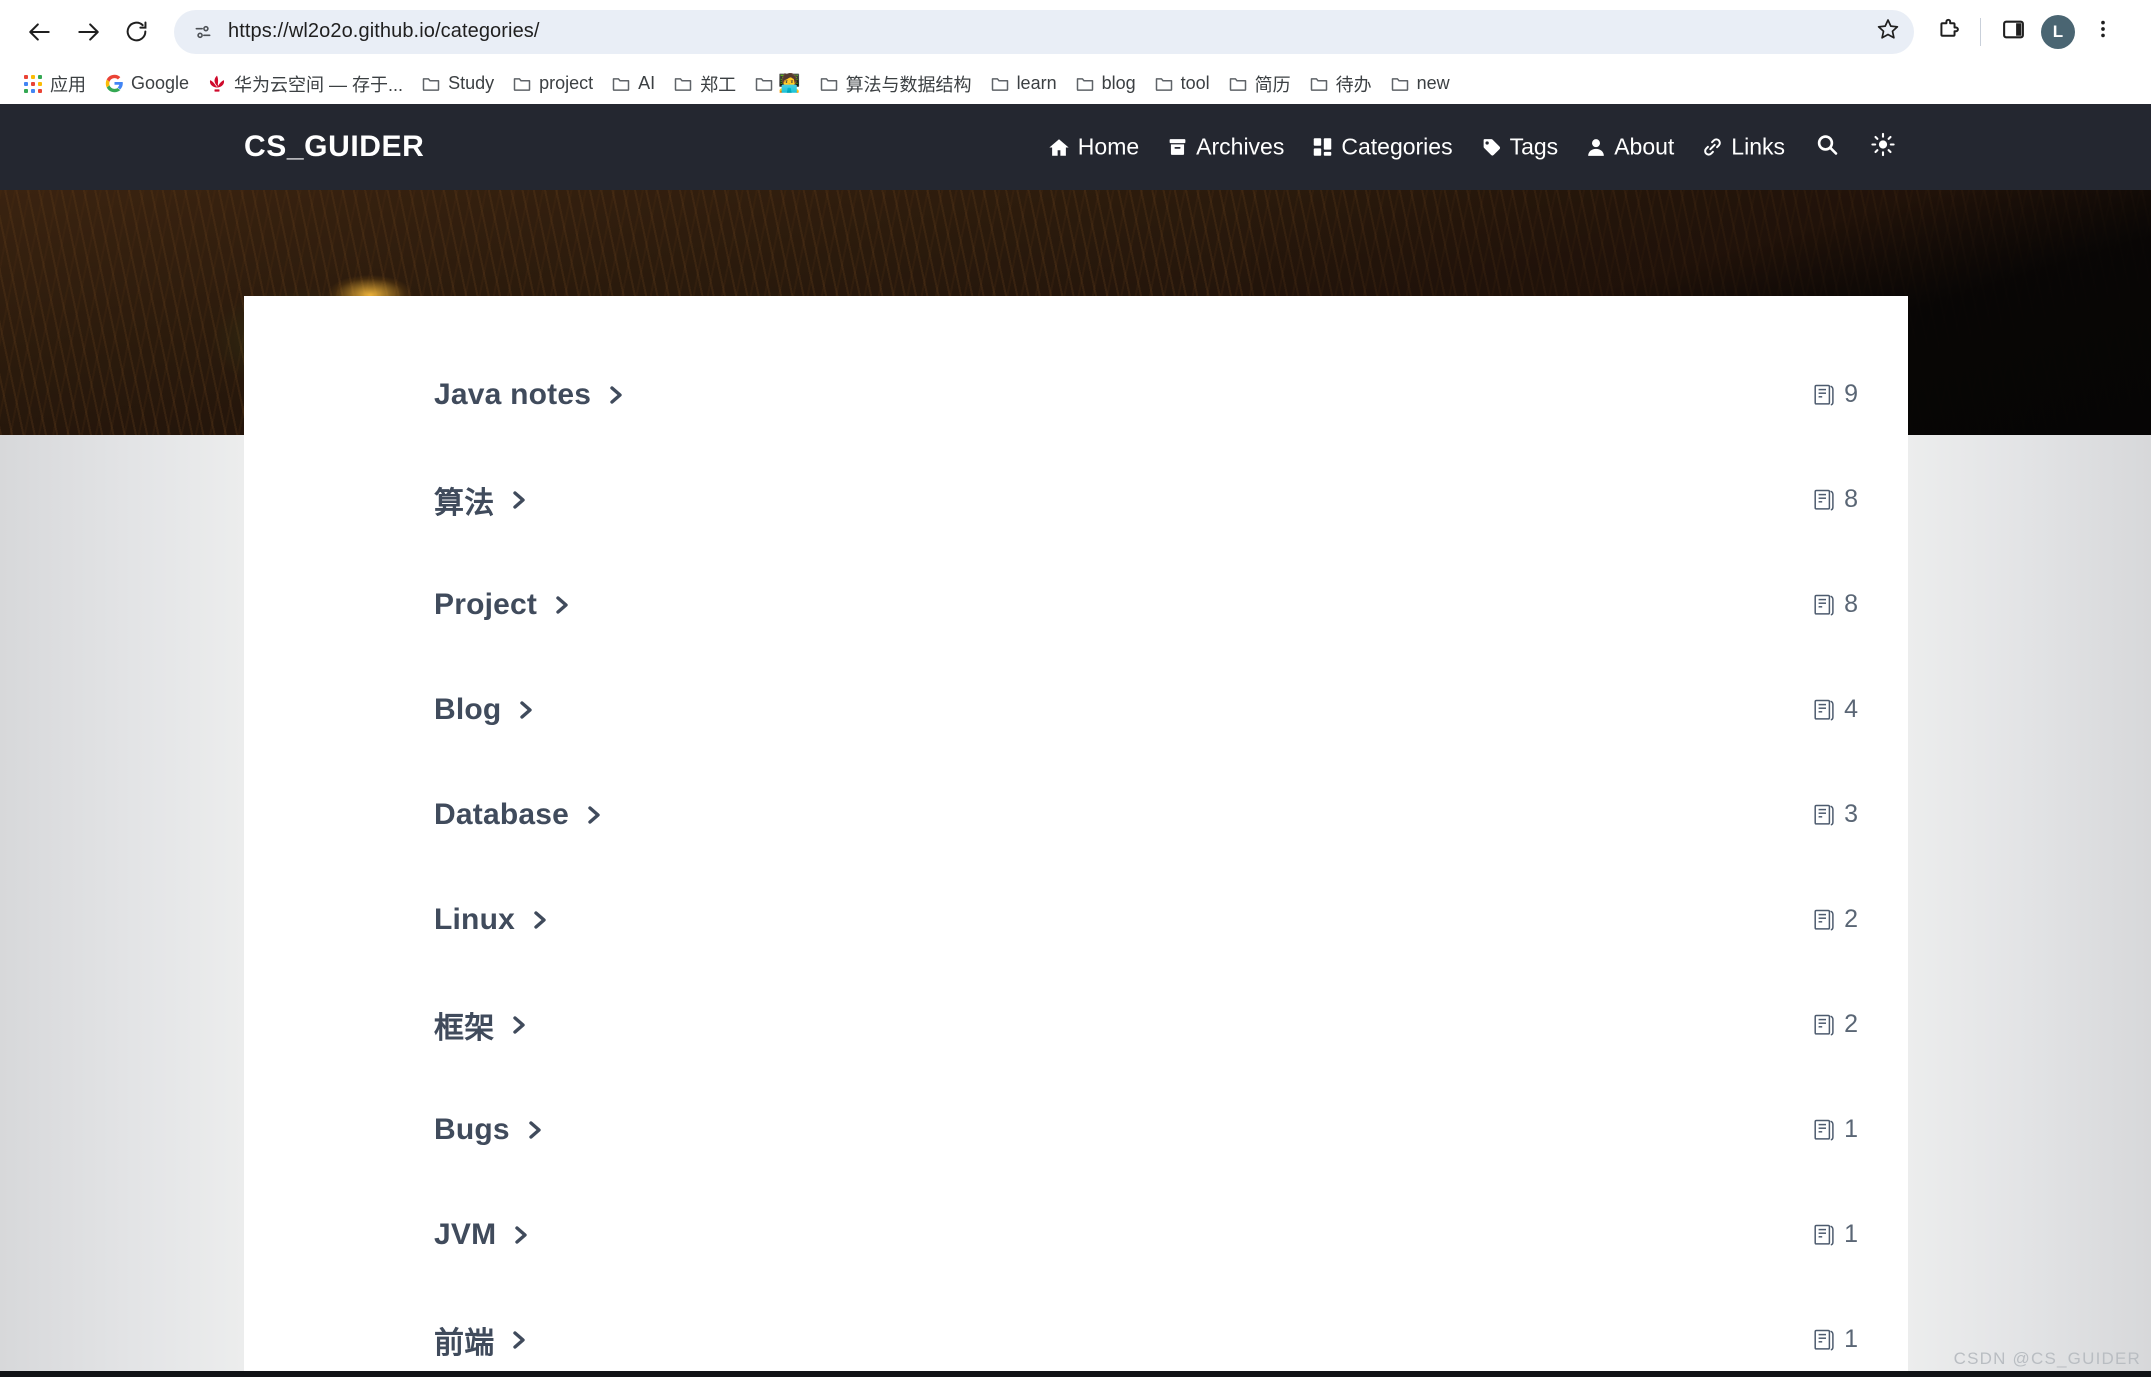  I want to click on bookmark-label: 应用, so click(68, 84).